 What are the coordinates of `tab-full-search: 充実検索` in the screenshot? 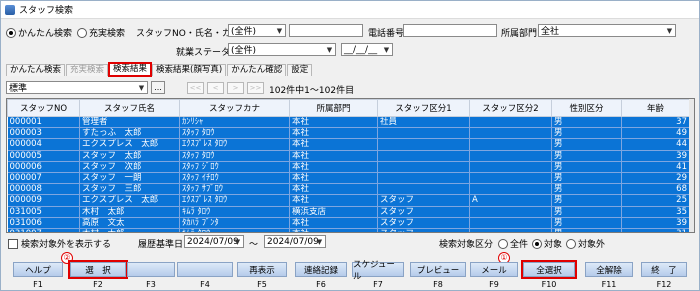 It's located at (87, 70).